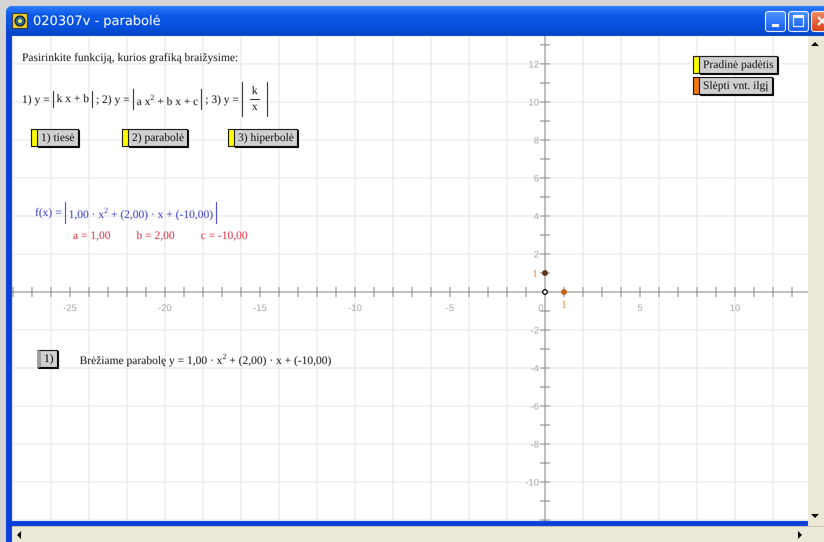  I want to click on axis-label: -8, so click(534, 445).